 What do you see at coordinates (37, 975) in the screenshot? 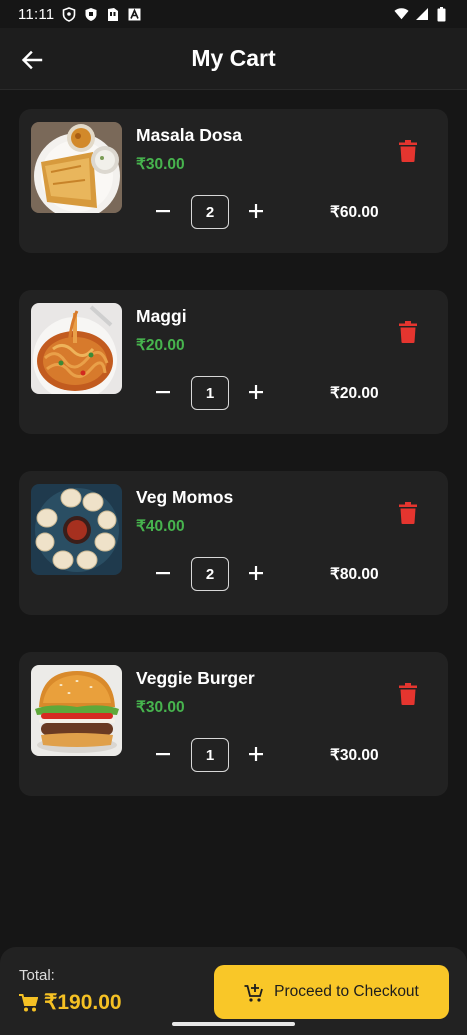
I see `total-label: Total:` at bounding box center [37, 975].